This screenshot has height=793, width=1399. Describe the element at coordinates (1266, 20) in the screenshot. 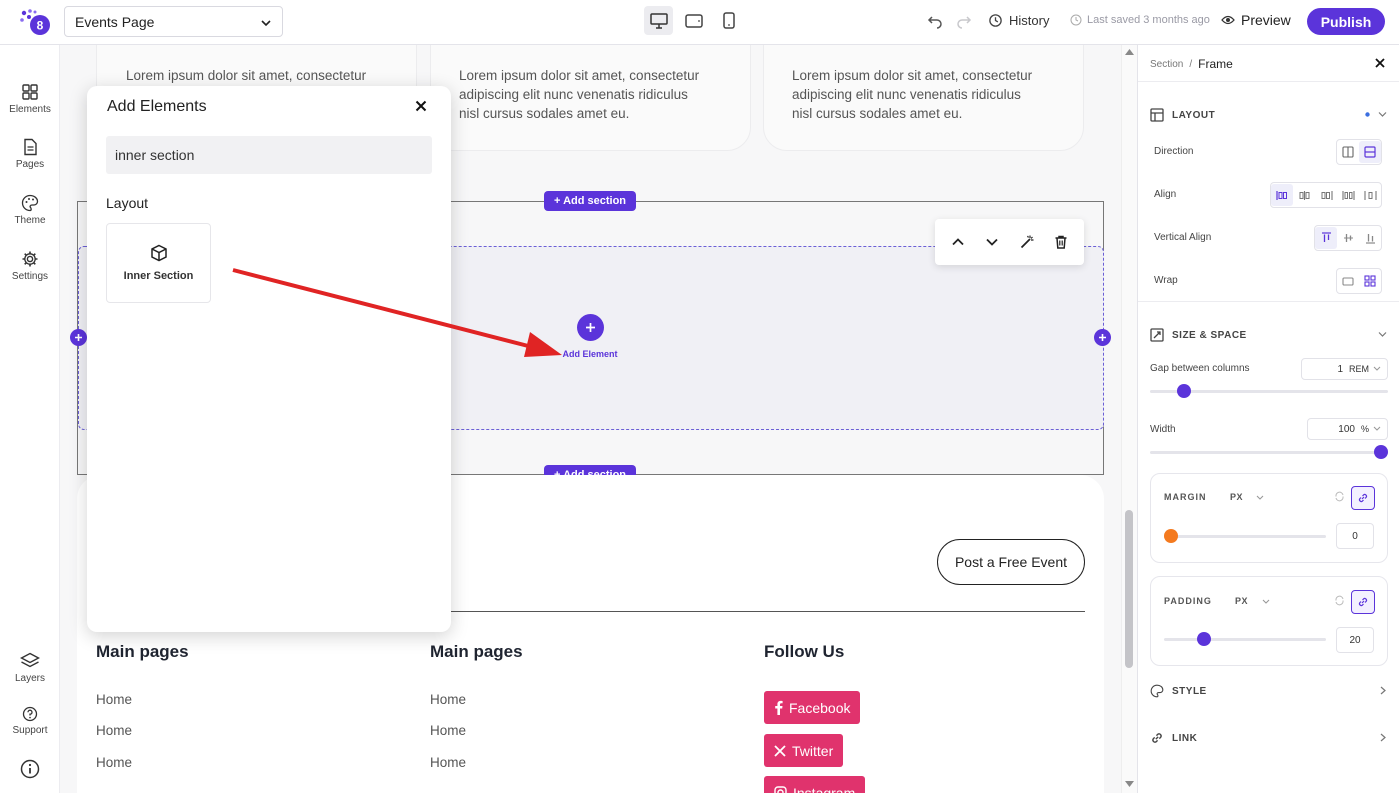

I see `preview-label: Preview` at that location.